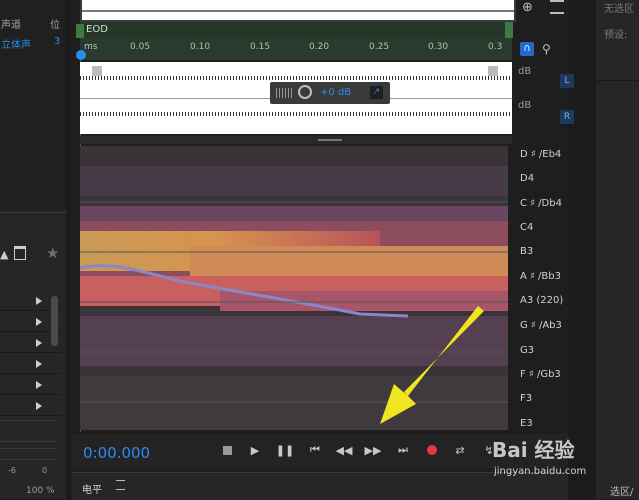 The image size is (639, 500). Describe the element at coordinates (540, 471) in the screenshot. I see `watermark-url: jingyan.baidu.com` at that location.